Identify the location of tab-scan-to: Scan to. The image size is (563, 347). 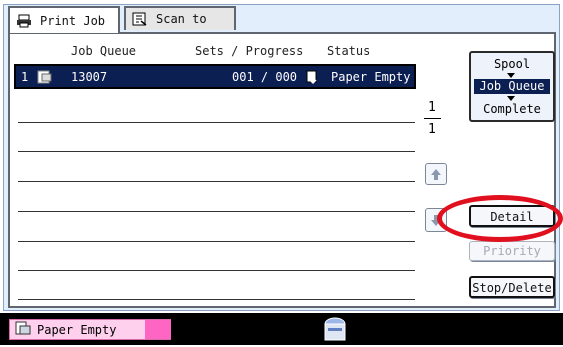
(180, 18).